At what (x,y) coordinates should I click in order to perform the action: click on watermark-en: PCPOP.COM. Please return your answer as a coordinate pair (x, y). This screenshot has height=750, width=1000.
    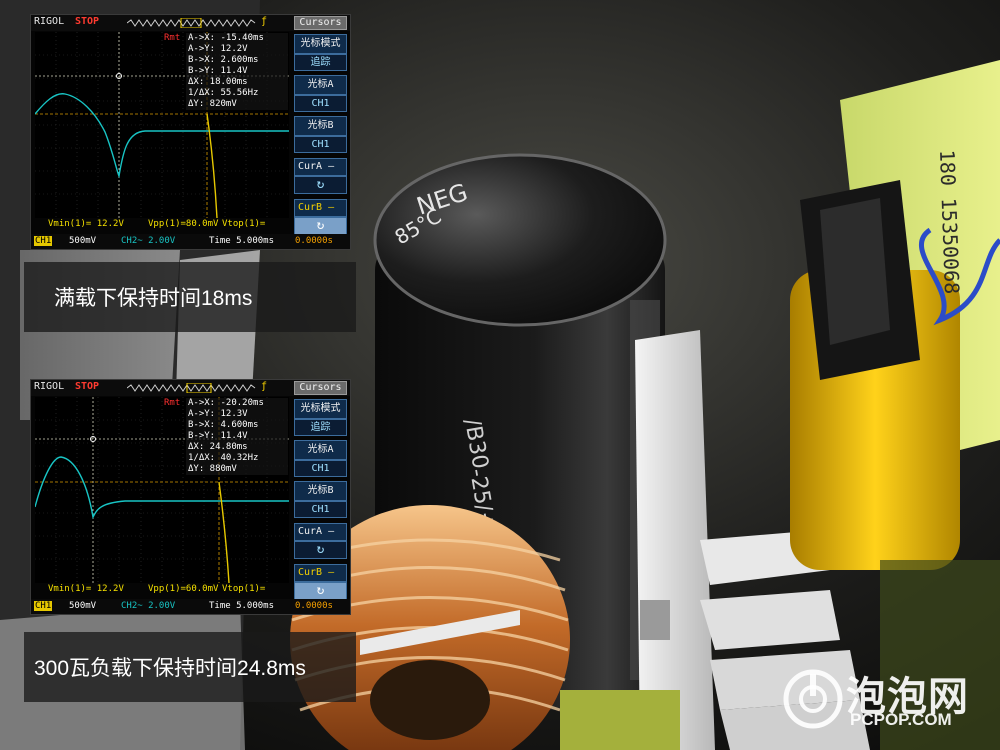
    Looking at the image, I should click on (901, 719).